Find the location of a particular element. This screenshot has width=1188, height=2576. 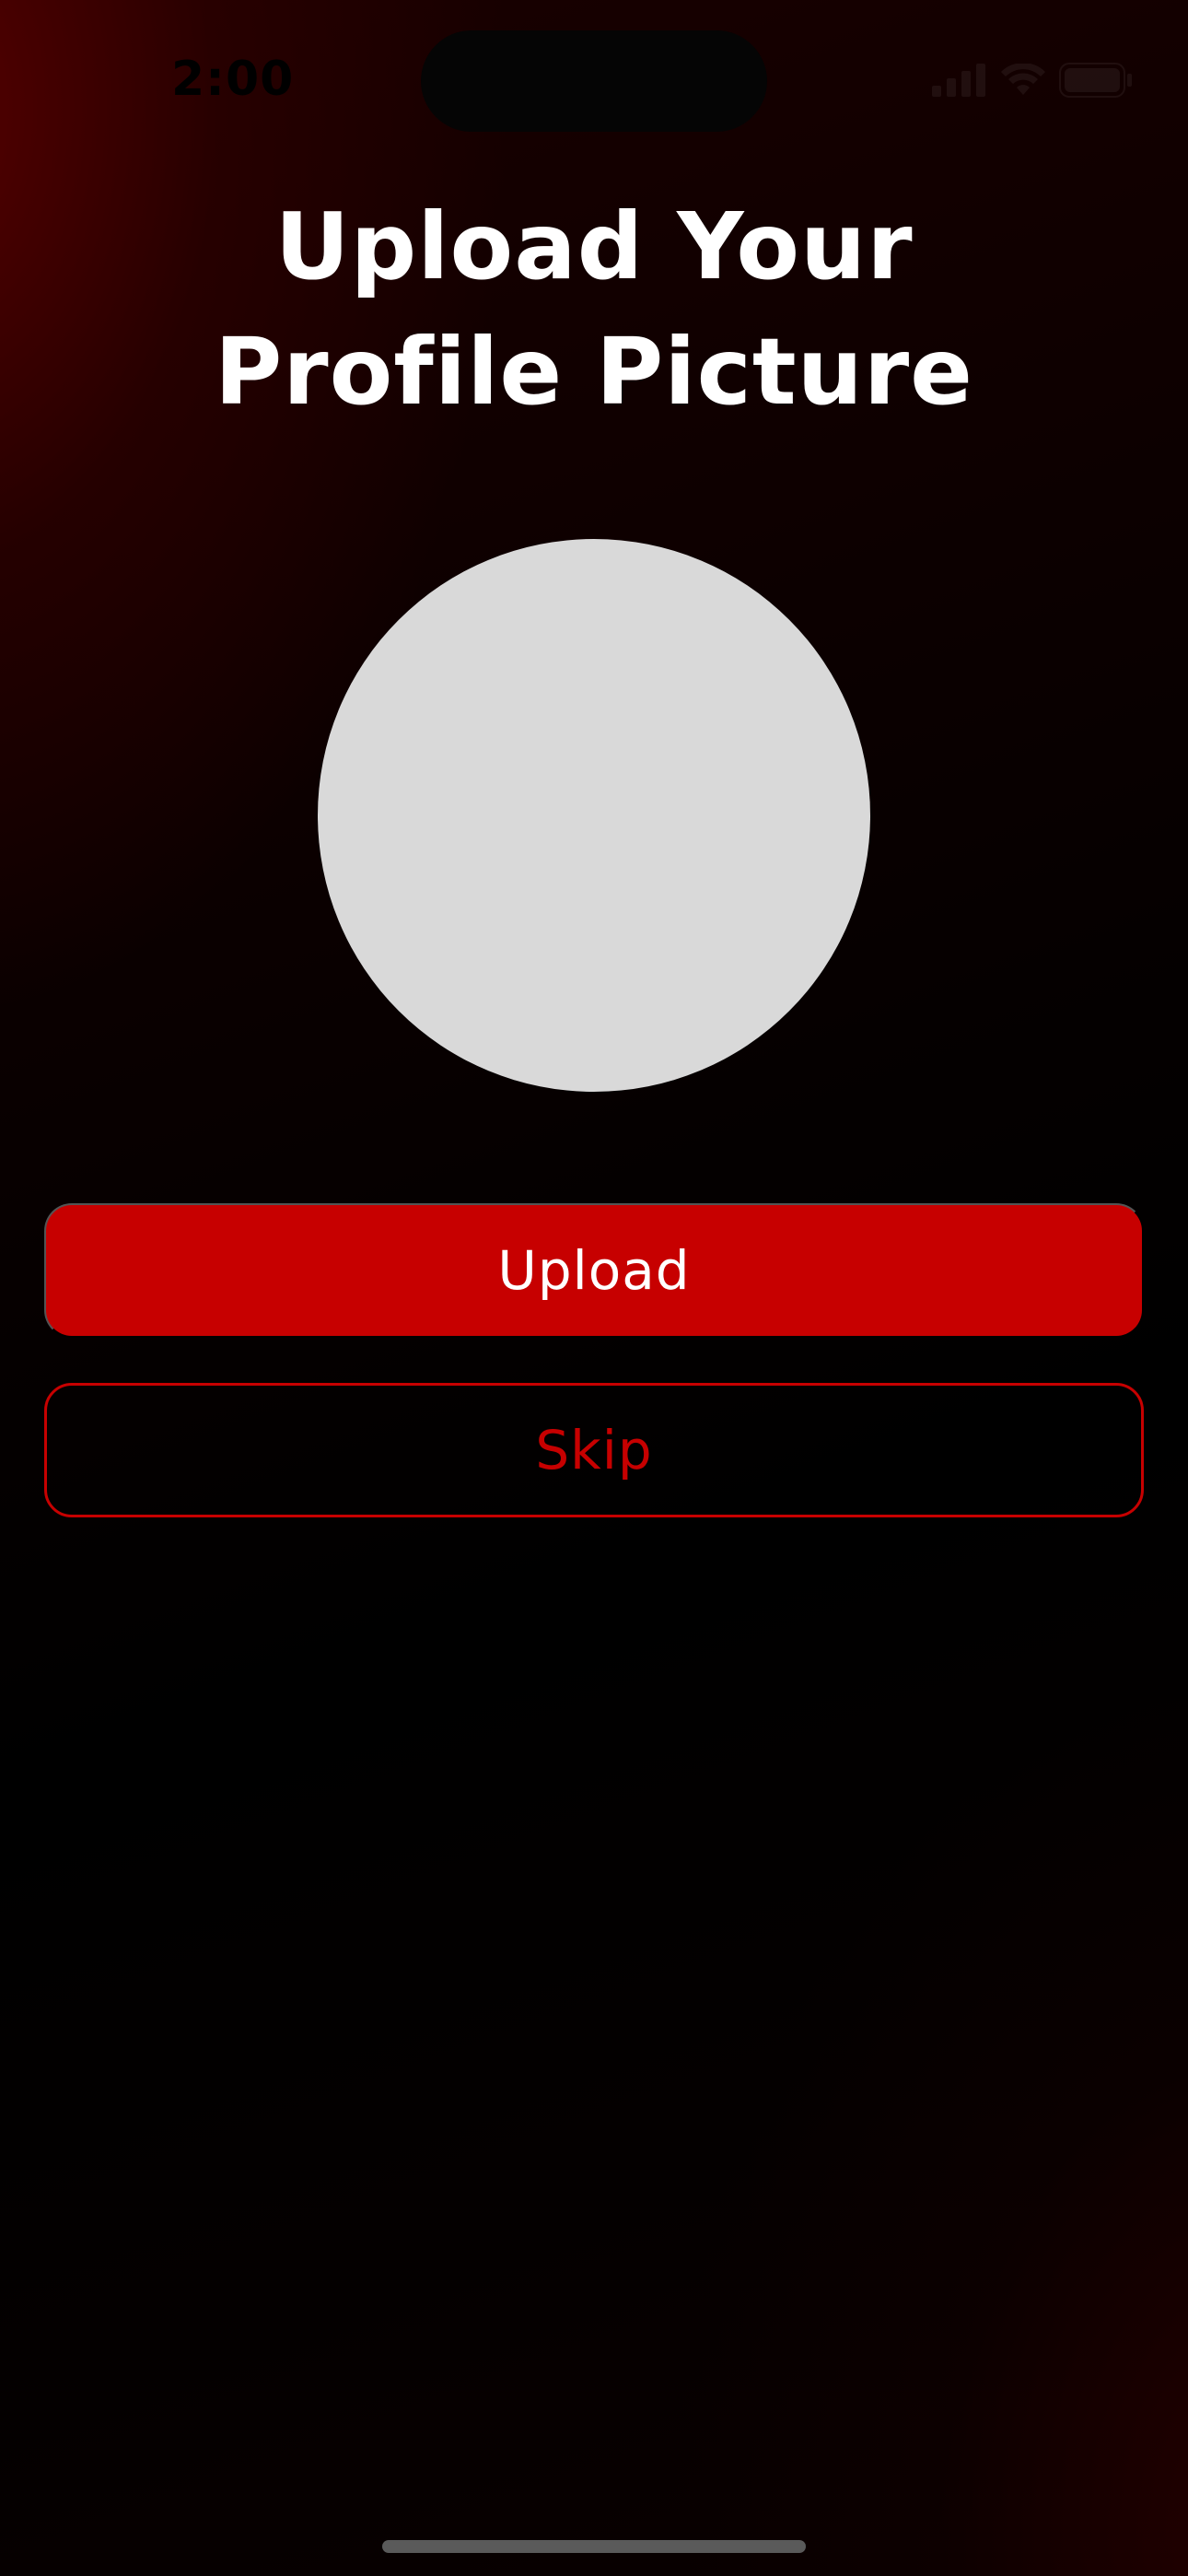

signal-icon is located at coordinates (958, 80).